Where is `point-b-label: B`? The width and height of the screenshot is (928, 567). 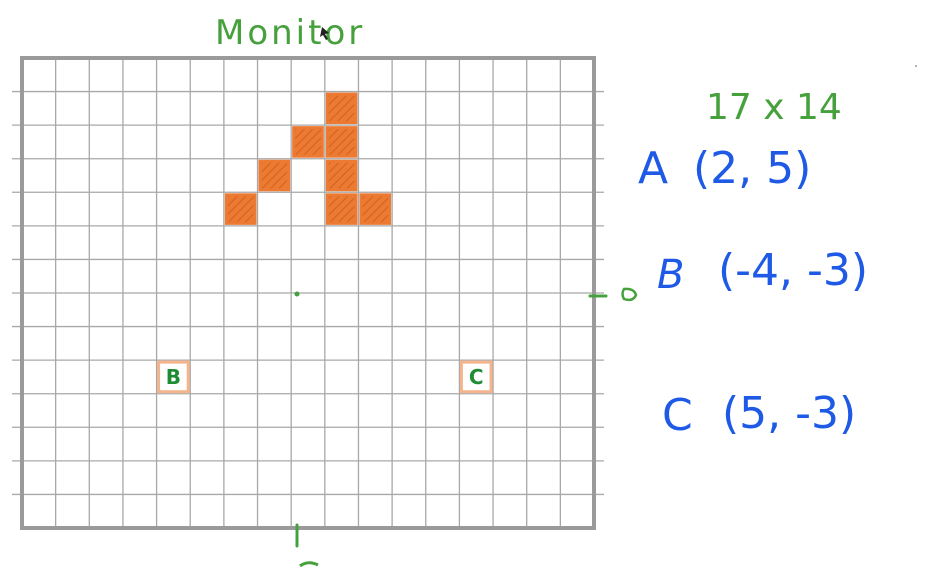
point-b-label: B is located at coordinates (670, 275).